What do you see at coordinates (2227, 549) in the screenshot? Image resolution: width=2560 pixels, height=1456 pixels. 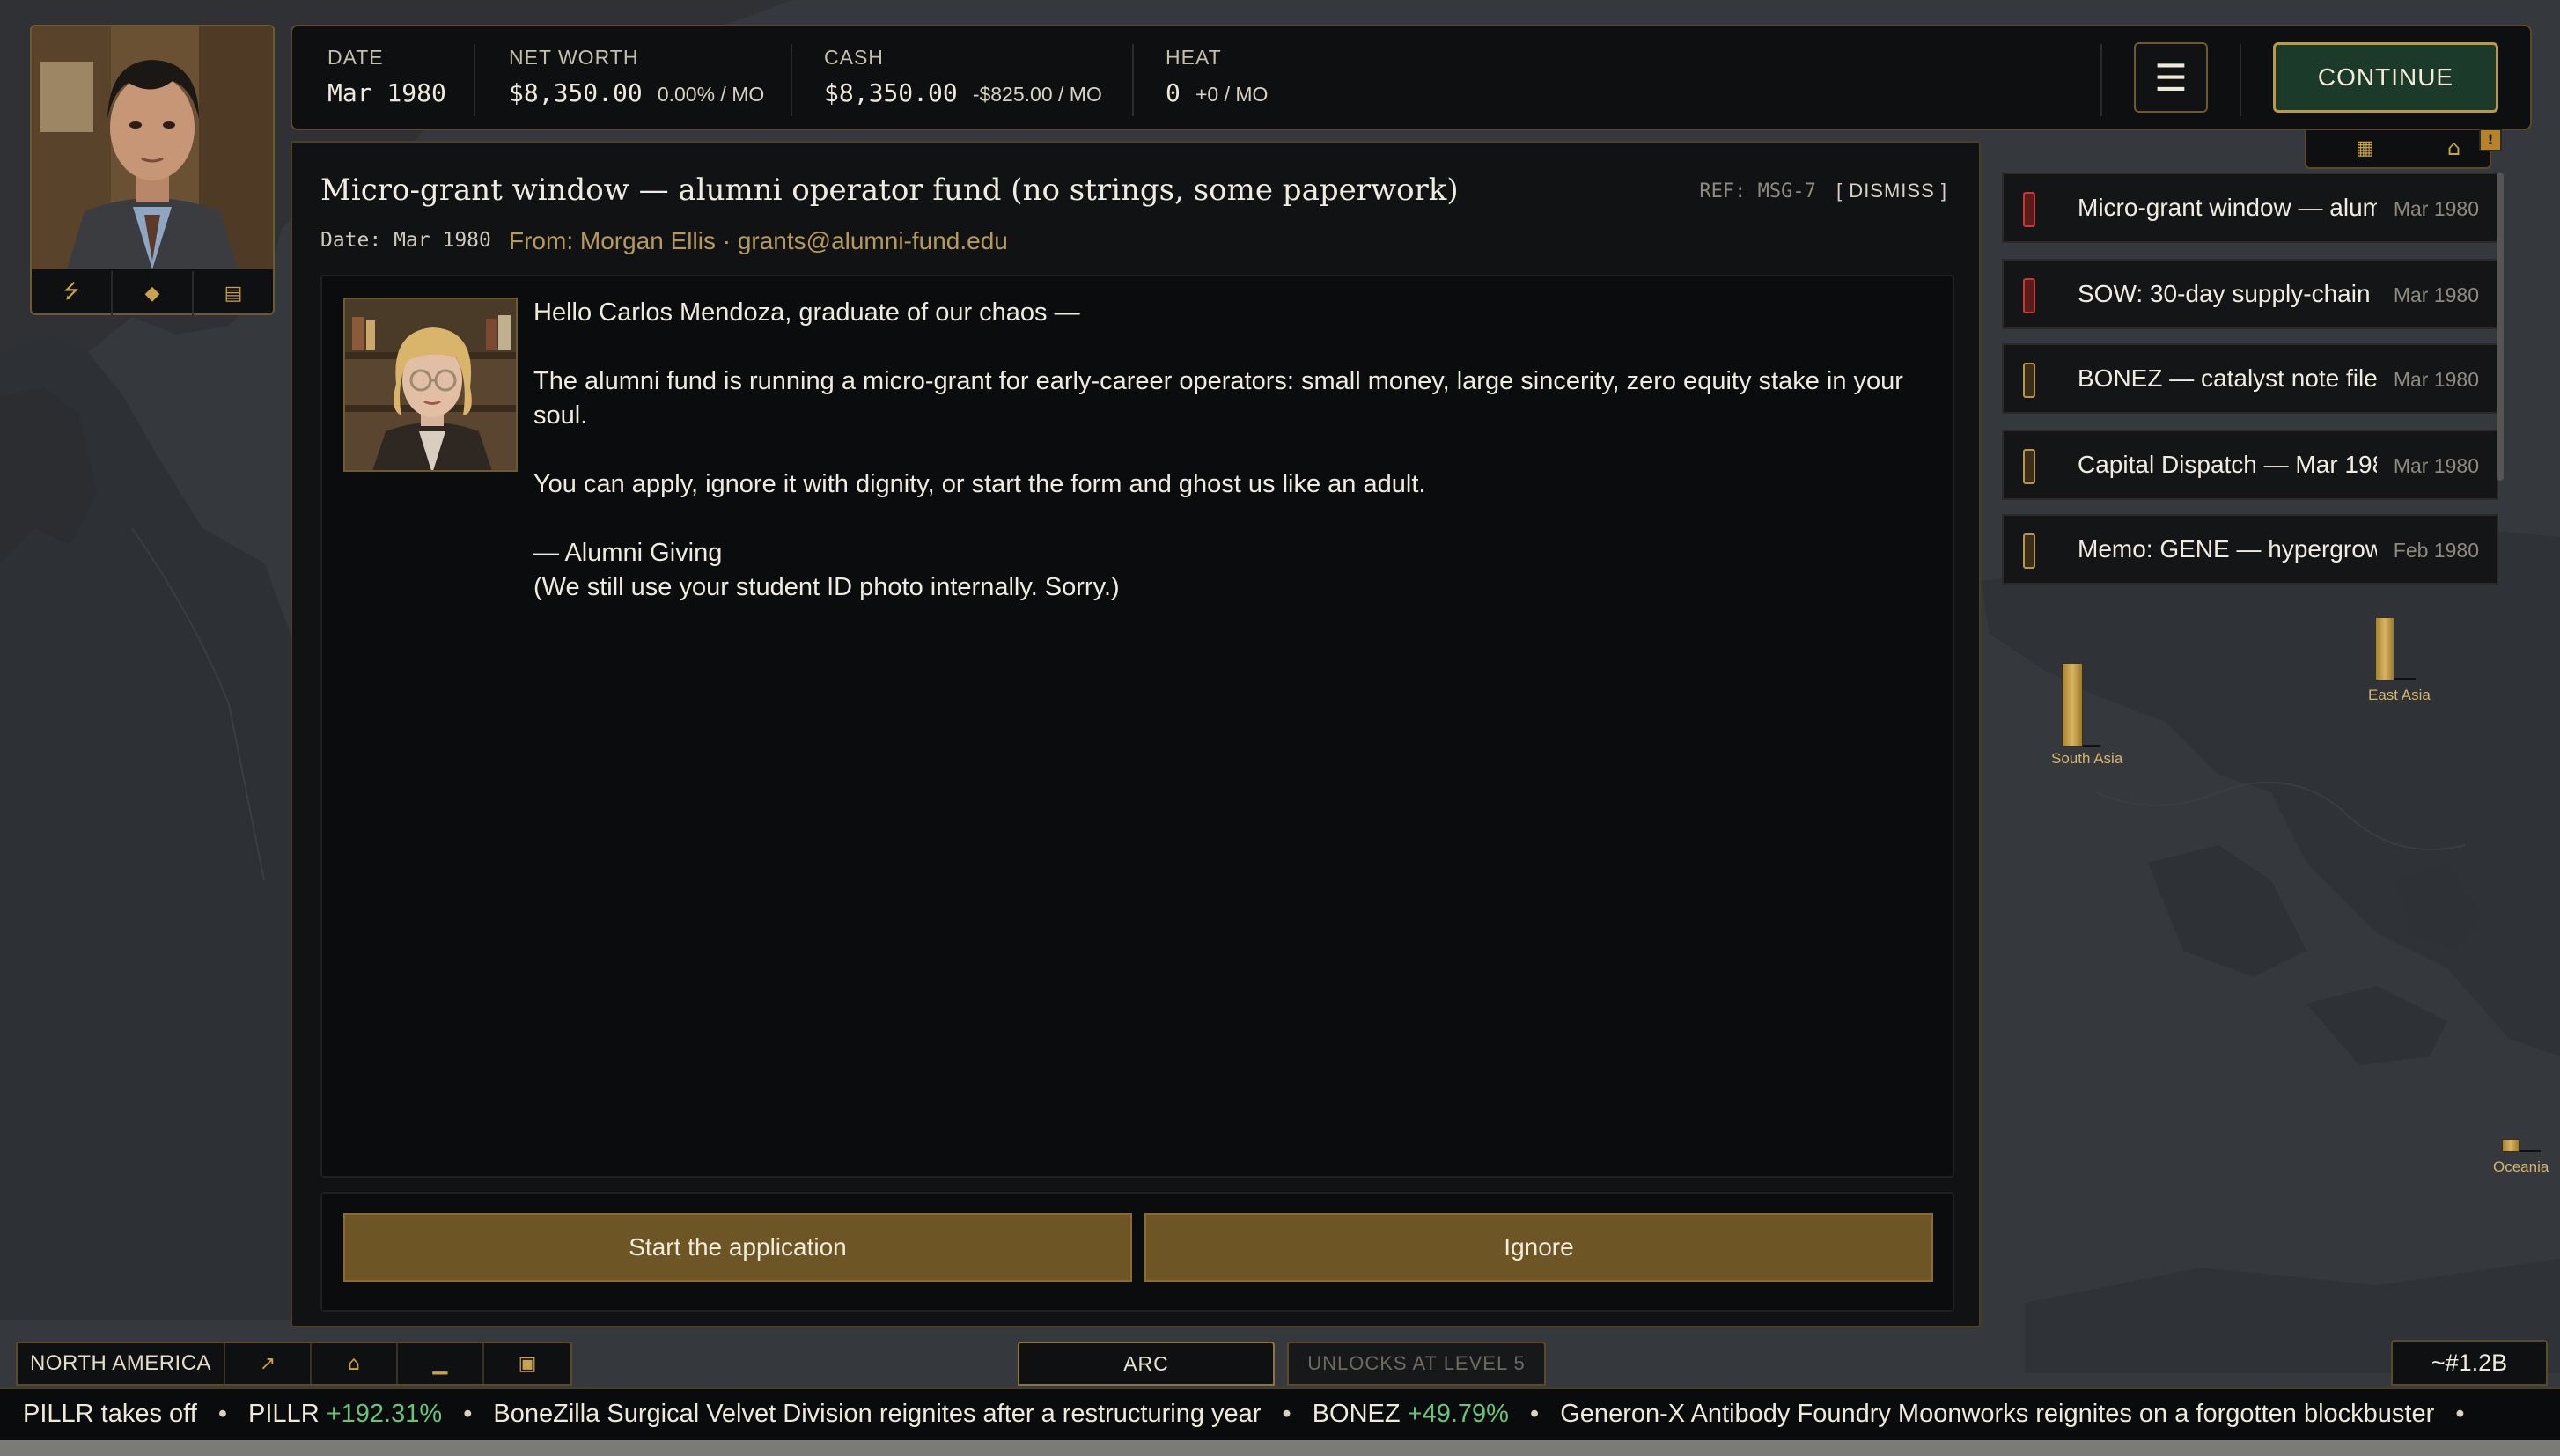 I see `inbox-item-title: Memo: GENE — hypergrowth` at bounding box center [2227, 549].